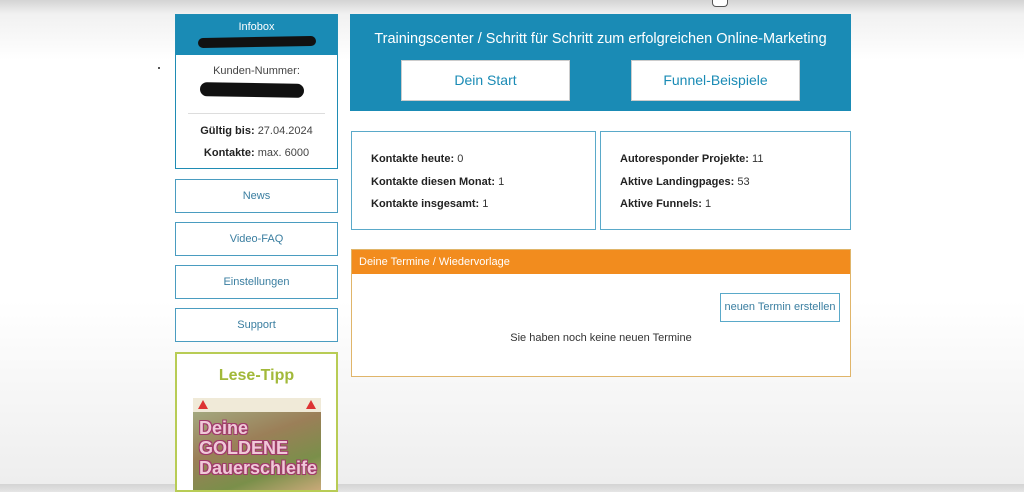  I want to click on stat-label: Autoresponder Projekte:, so click(684, 159).